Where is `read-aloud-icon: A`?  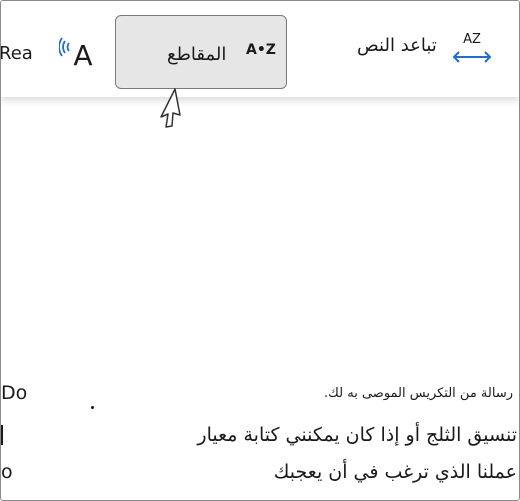 read-aloud-icon: A is located at coordinates (76, 54).